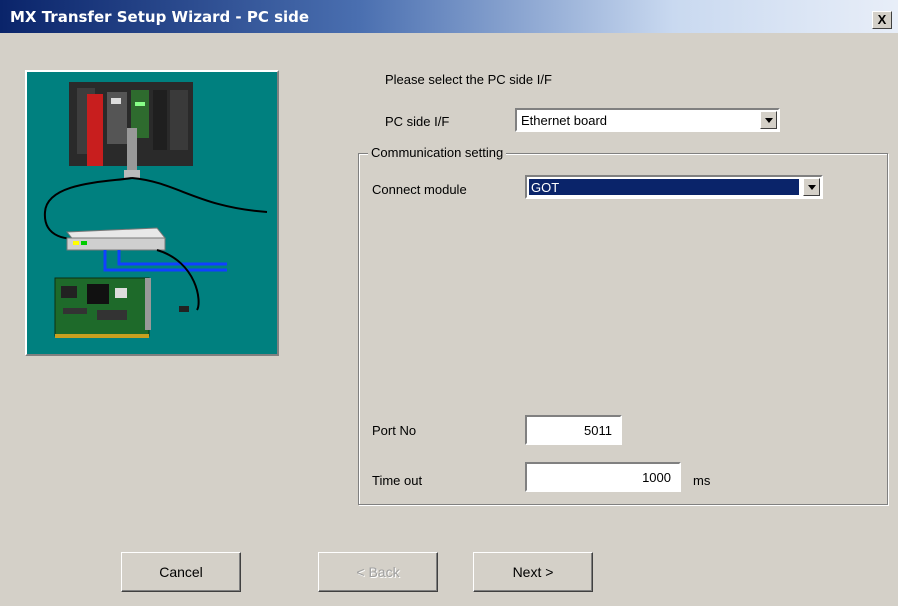  I want to click on next-button: Next >, so click(533, 572).